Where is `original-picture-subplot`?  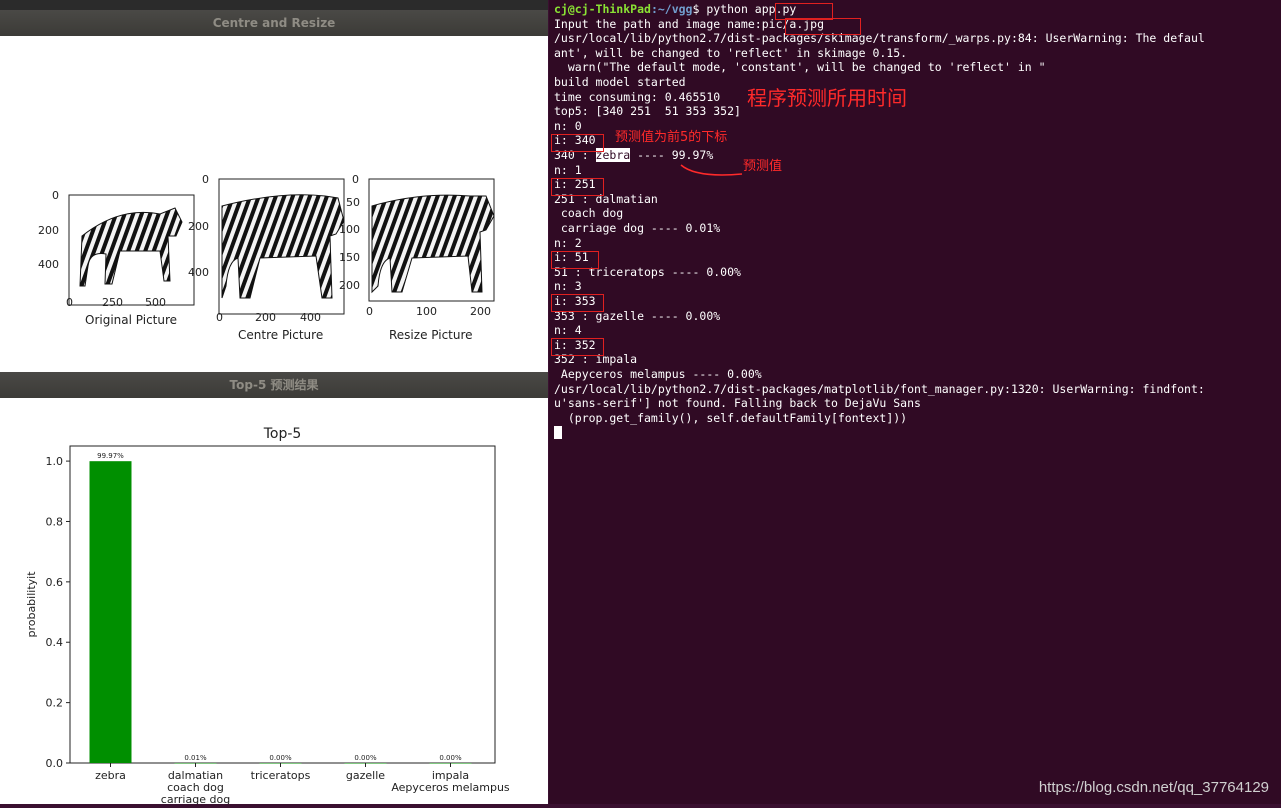
original-picture-subplot is located at coordinates (131, 250).